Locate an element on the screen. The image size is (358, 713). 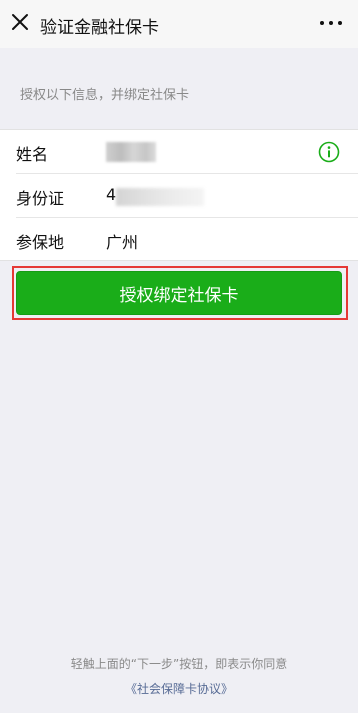
close-icon is located at coordinates (20, 22).